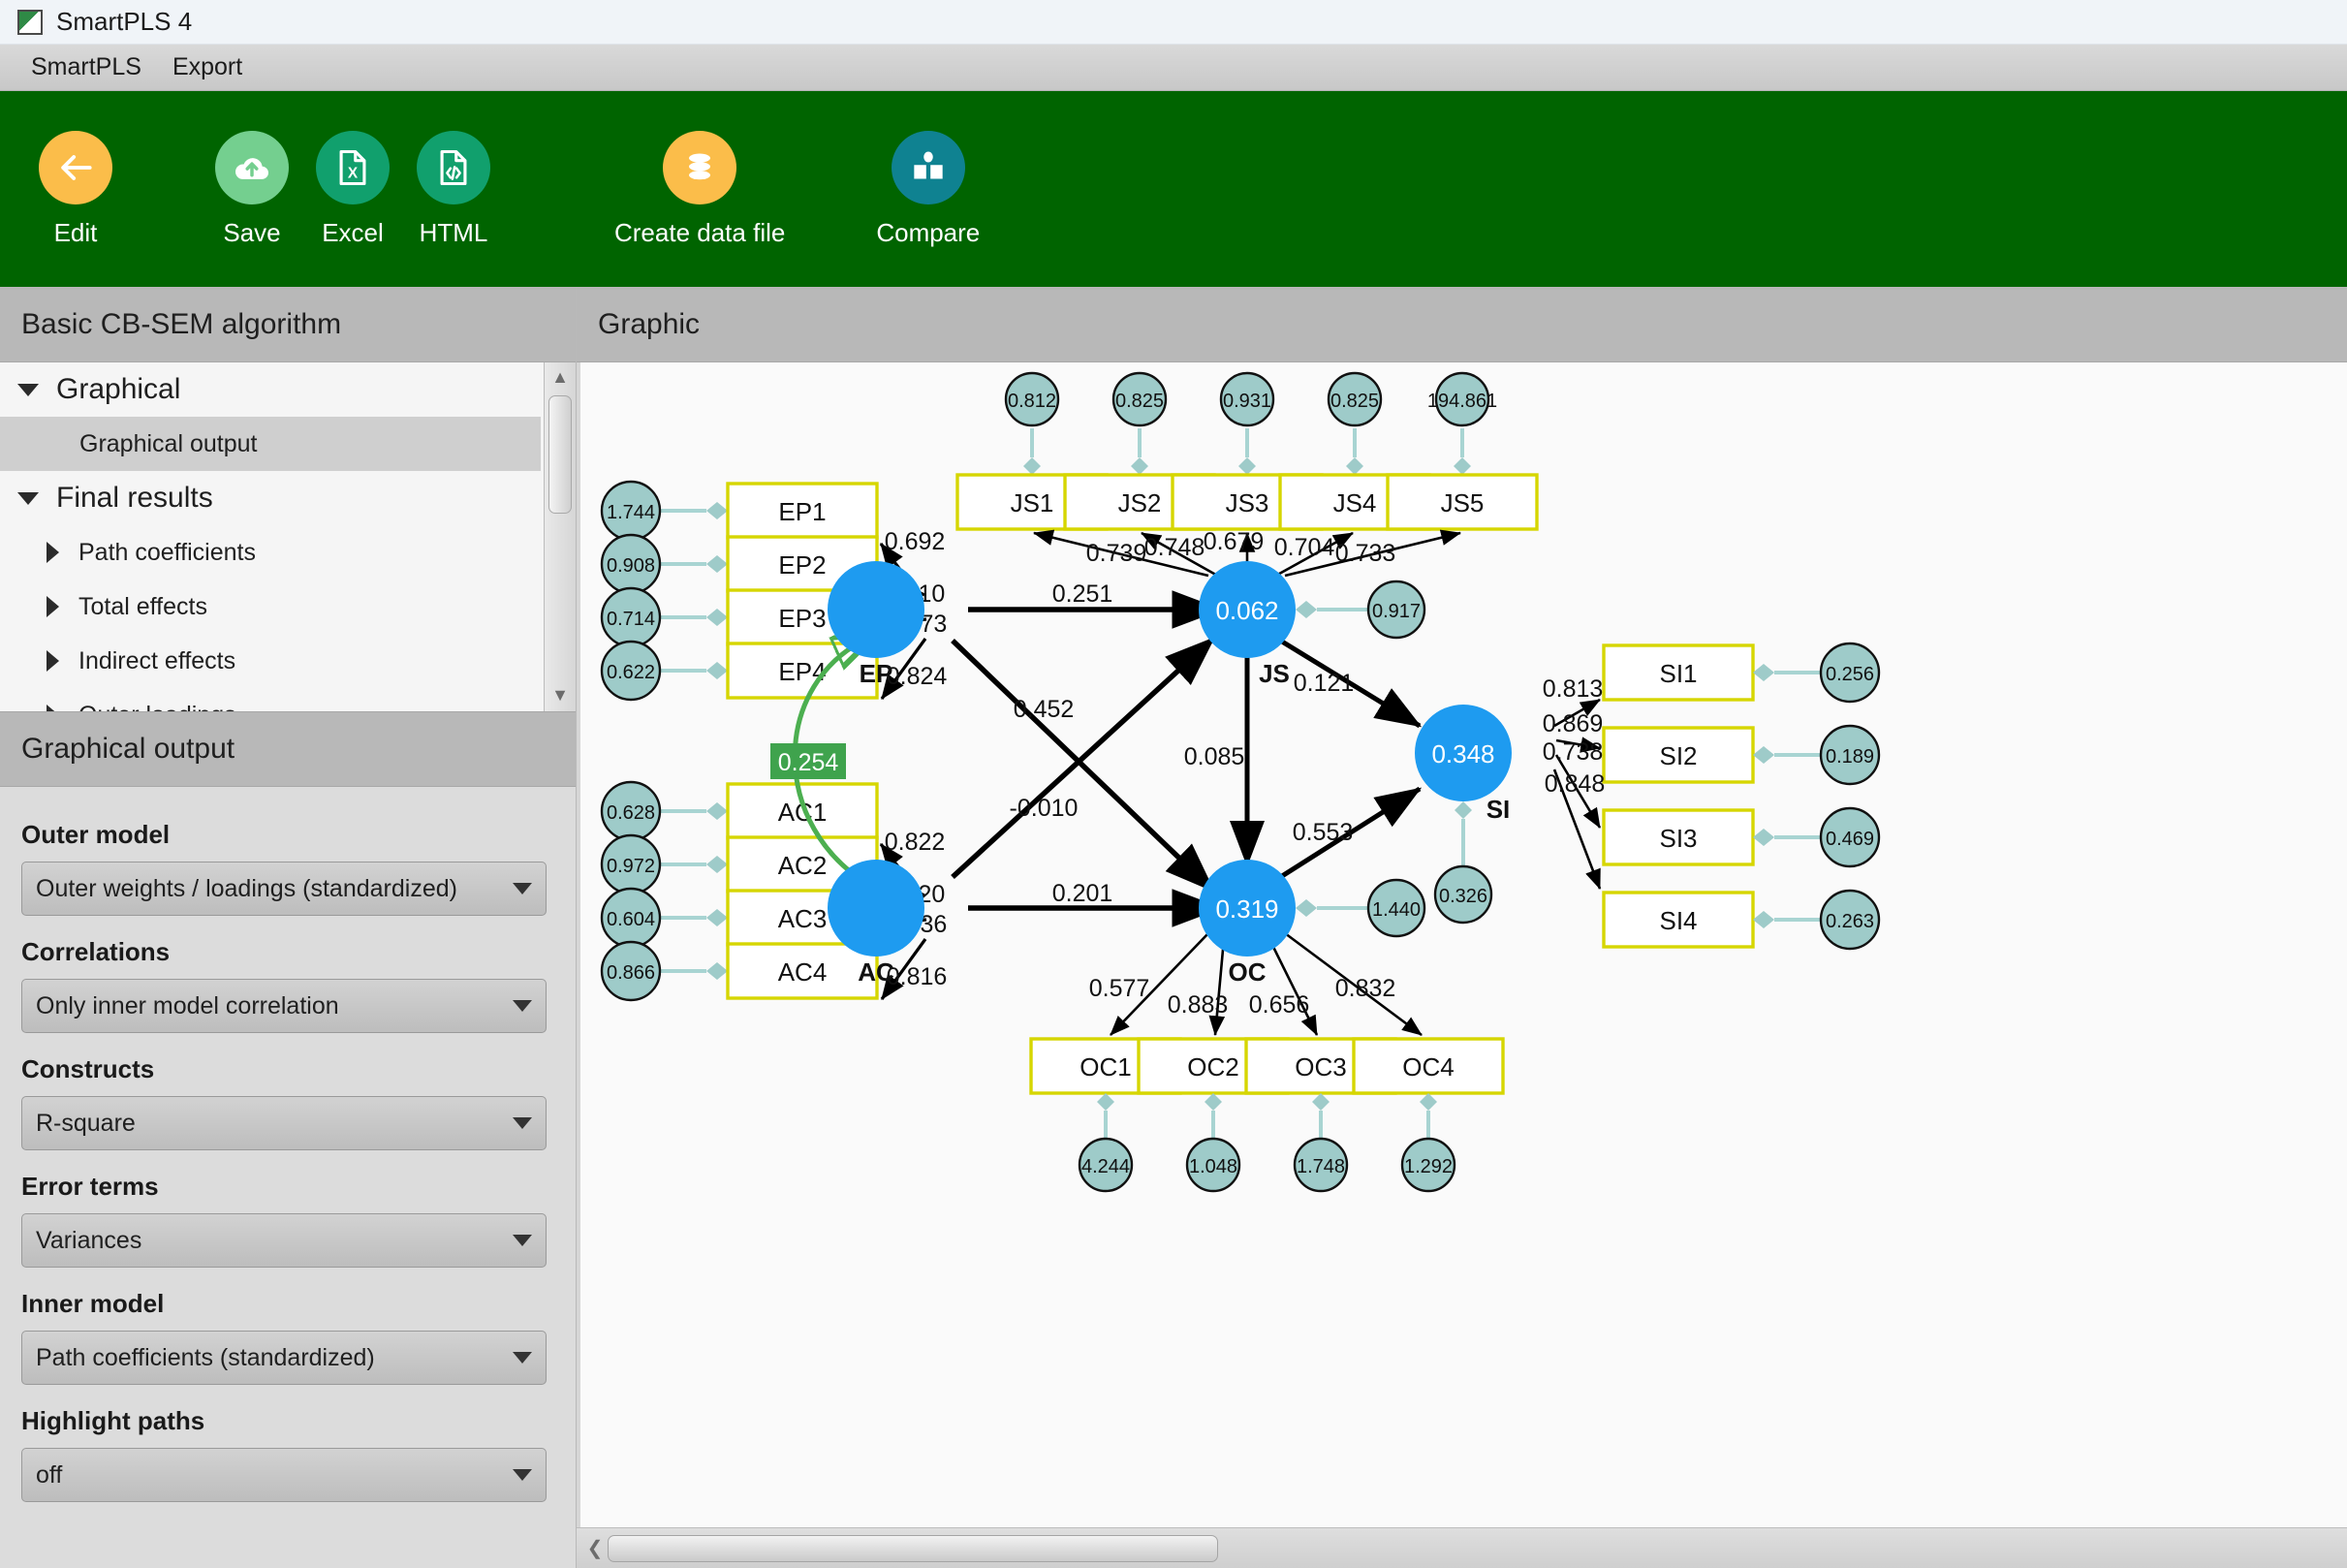 This screenshot has width=2347, height=1568. Describe the element at coordinates (270, 661) in the screenshot. I see `tree-item-indirect-effects: Indirect effects` at that location.